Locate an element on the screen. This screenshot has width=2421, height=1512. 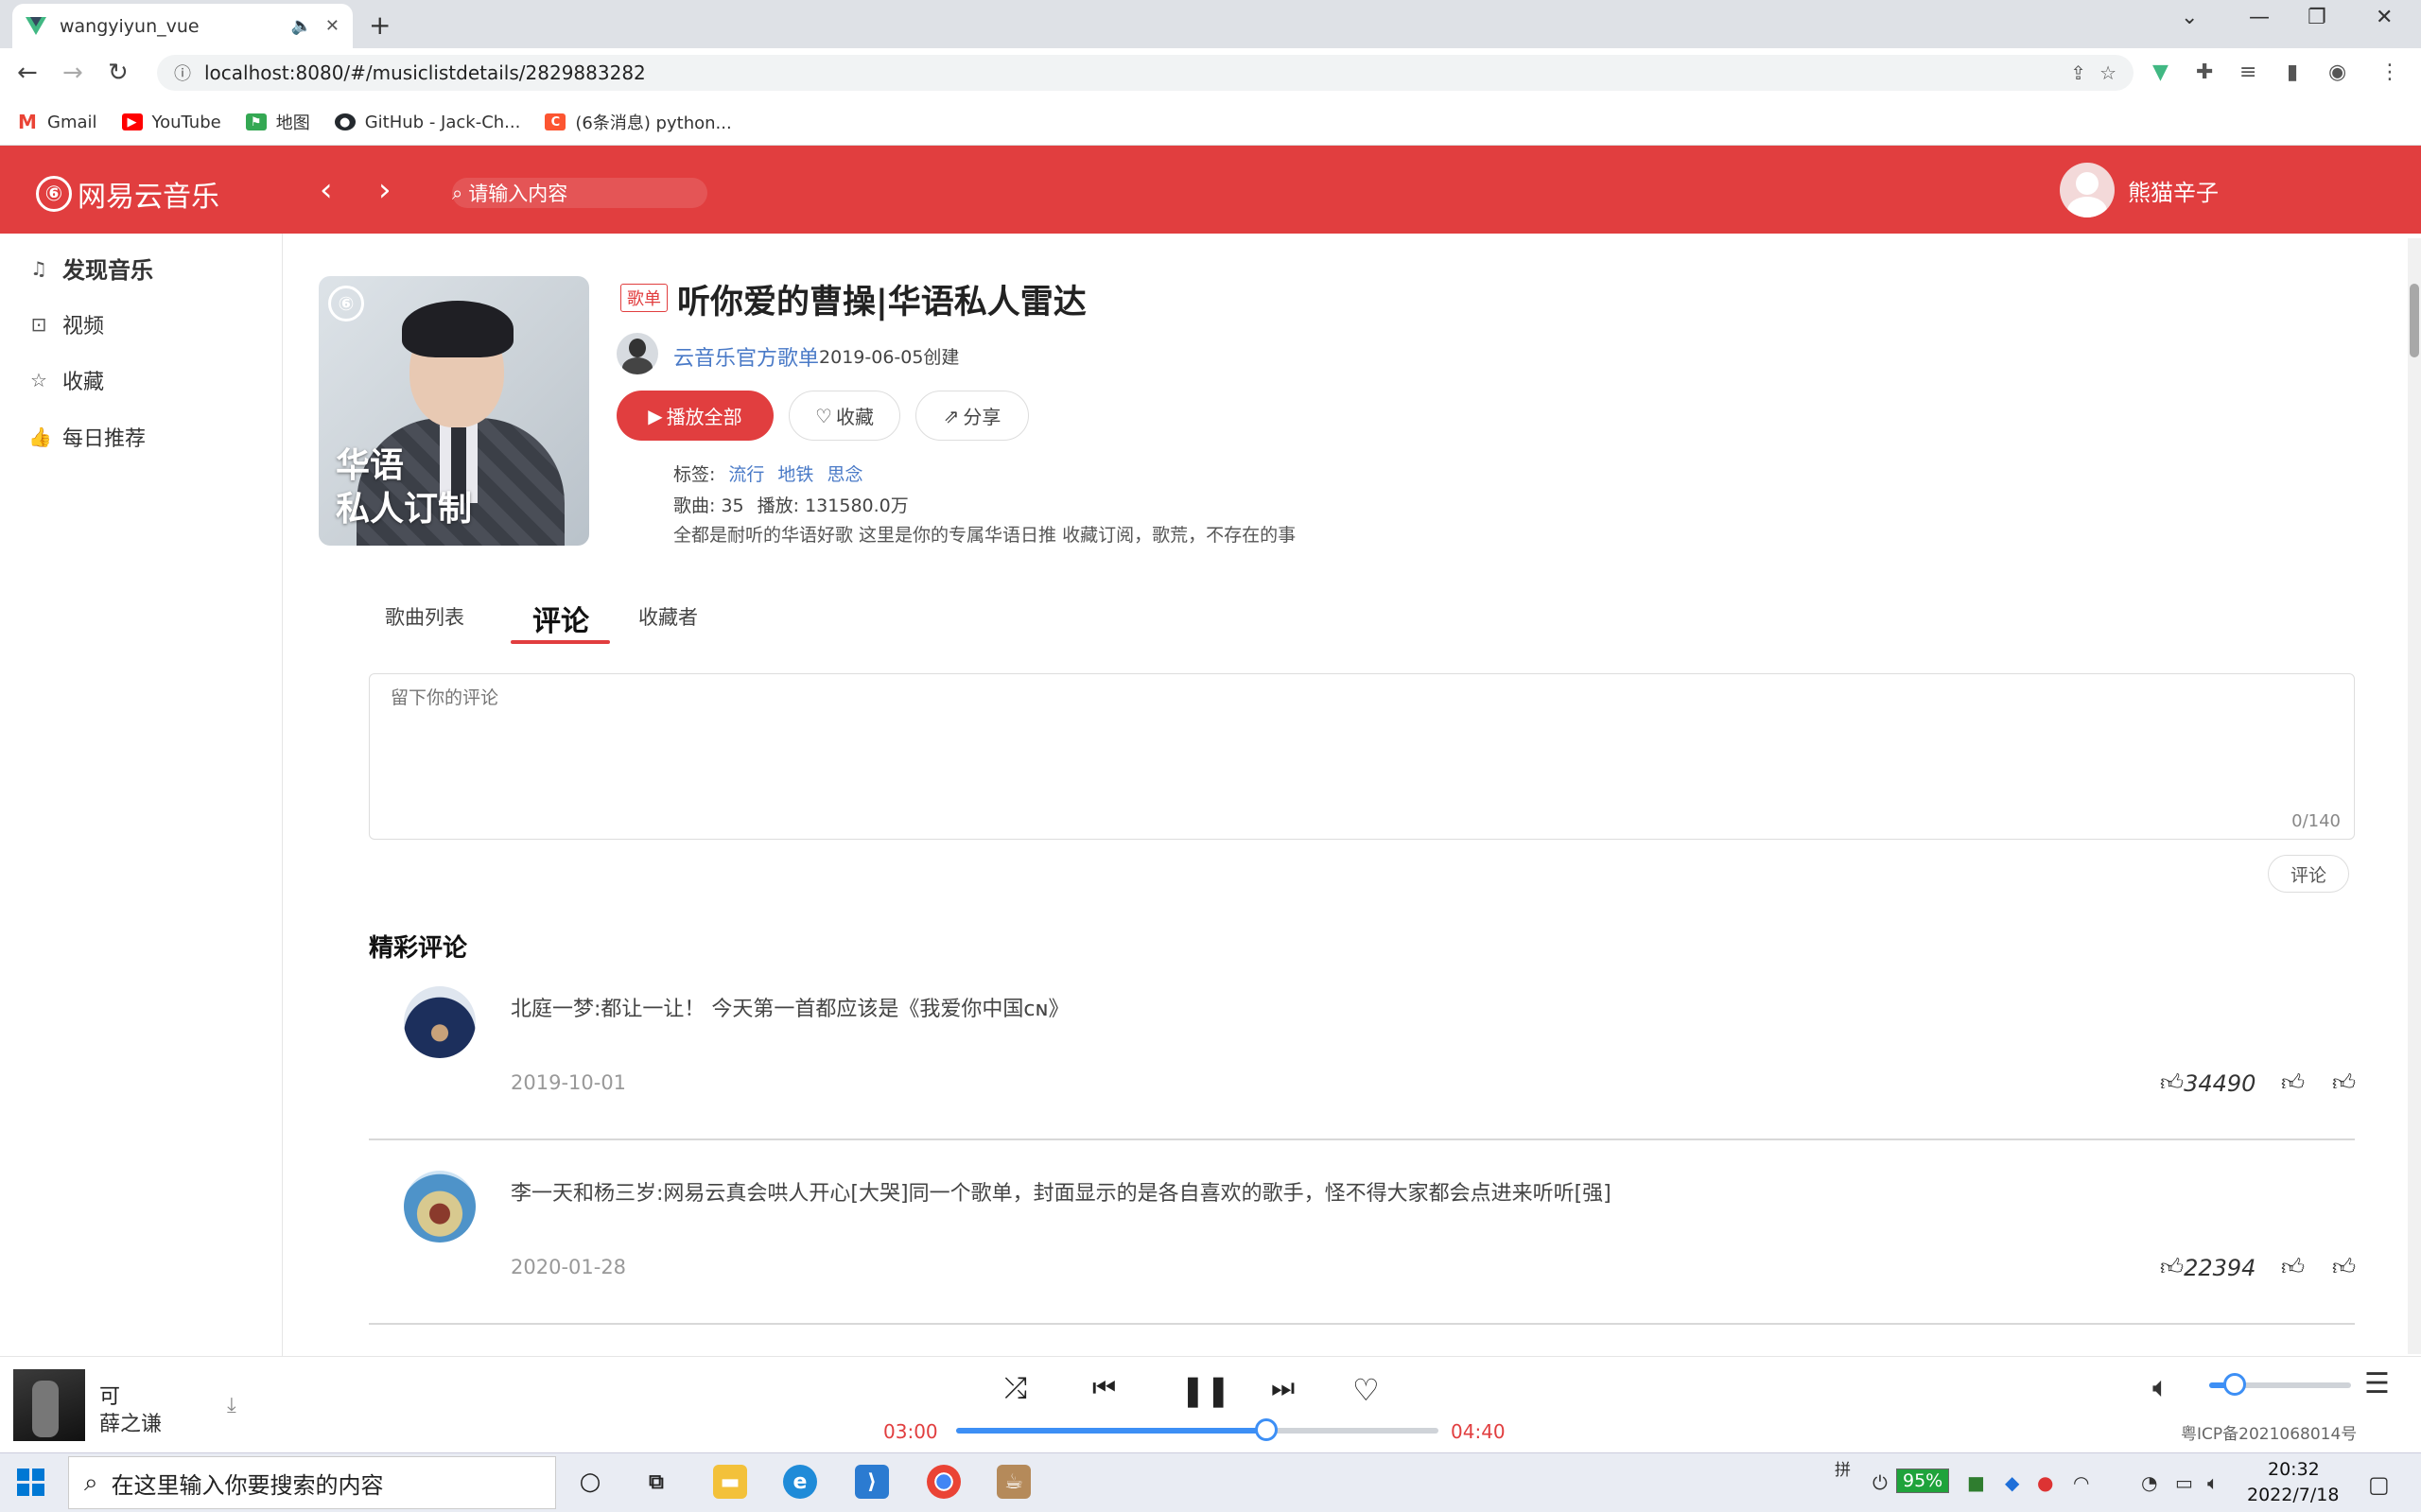
taskbar-search-input: 在这里输入你要搜索的内容 is located at coordinates (248, 1483).